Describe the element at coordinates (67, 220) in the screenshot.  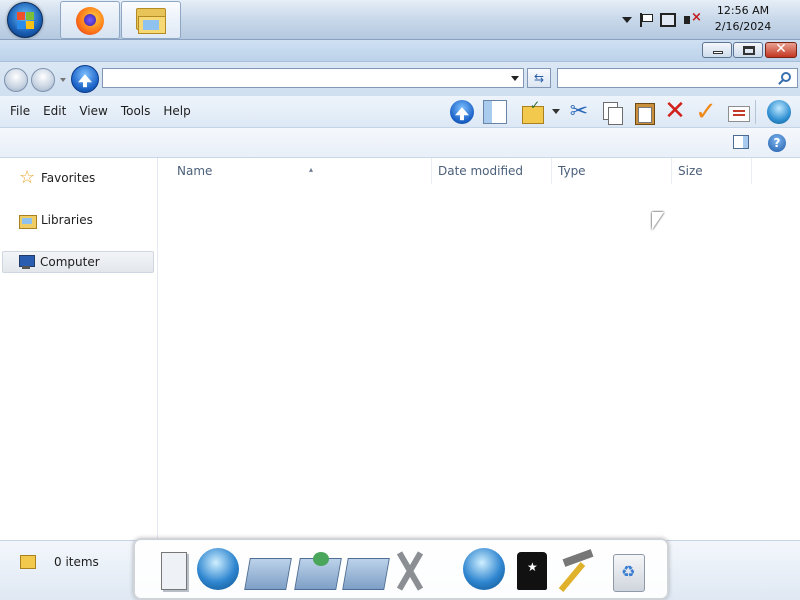
I see `sidebar-item-label: Libraries` at that location.